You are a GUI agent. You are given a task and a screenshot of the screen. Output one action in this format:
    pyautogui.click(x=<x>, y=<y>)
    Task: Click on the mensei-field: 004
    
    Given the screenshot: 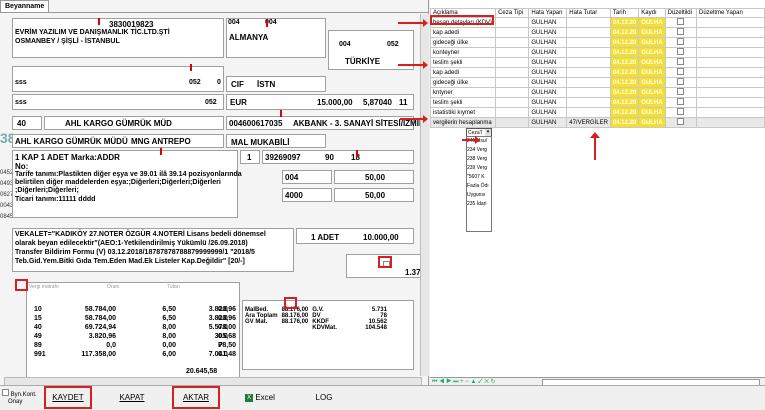 What is the action you would take?
    pyautogui.click(x=307, y=177)
    